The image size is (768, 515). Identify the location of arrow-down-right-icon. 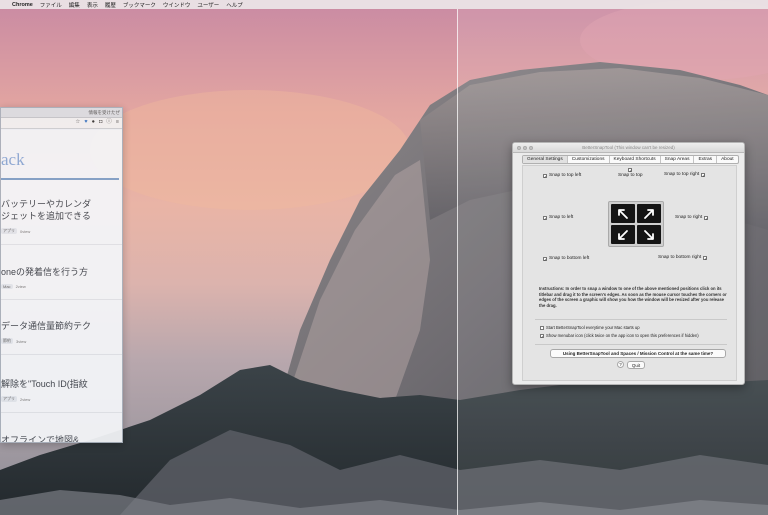
(649, 234).